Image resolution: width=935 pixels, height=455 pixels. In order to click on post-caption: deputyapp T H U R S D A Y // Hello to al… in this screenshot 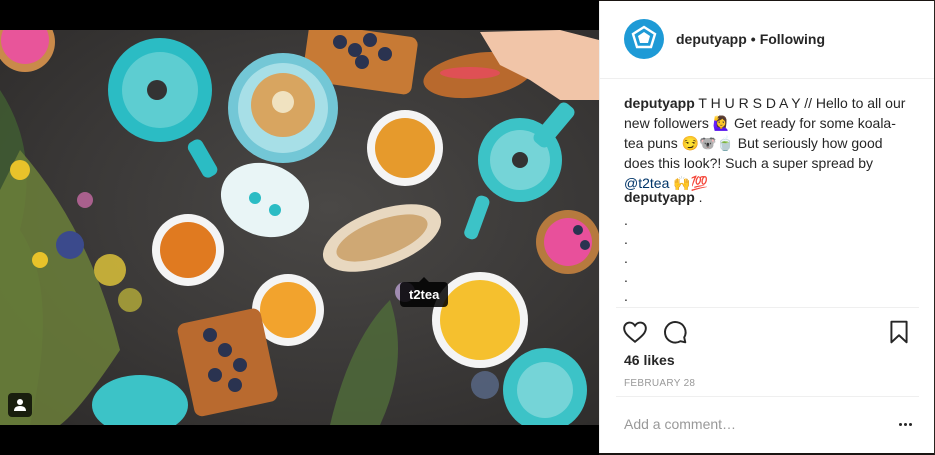, I will do `click(769, 143)`.